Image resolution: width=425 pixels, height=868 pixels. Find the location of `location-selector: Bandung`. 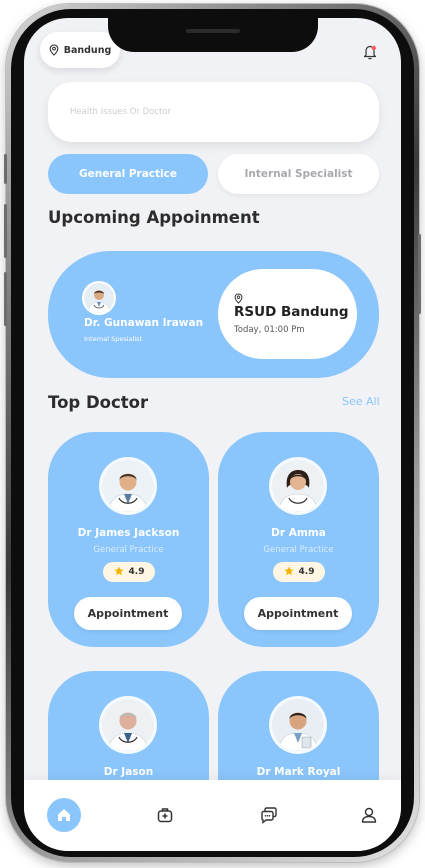

location-selector: Bandung is located at coordinates (80, 50).